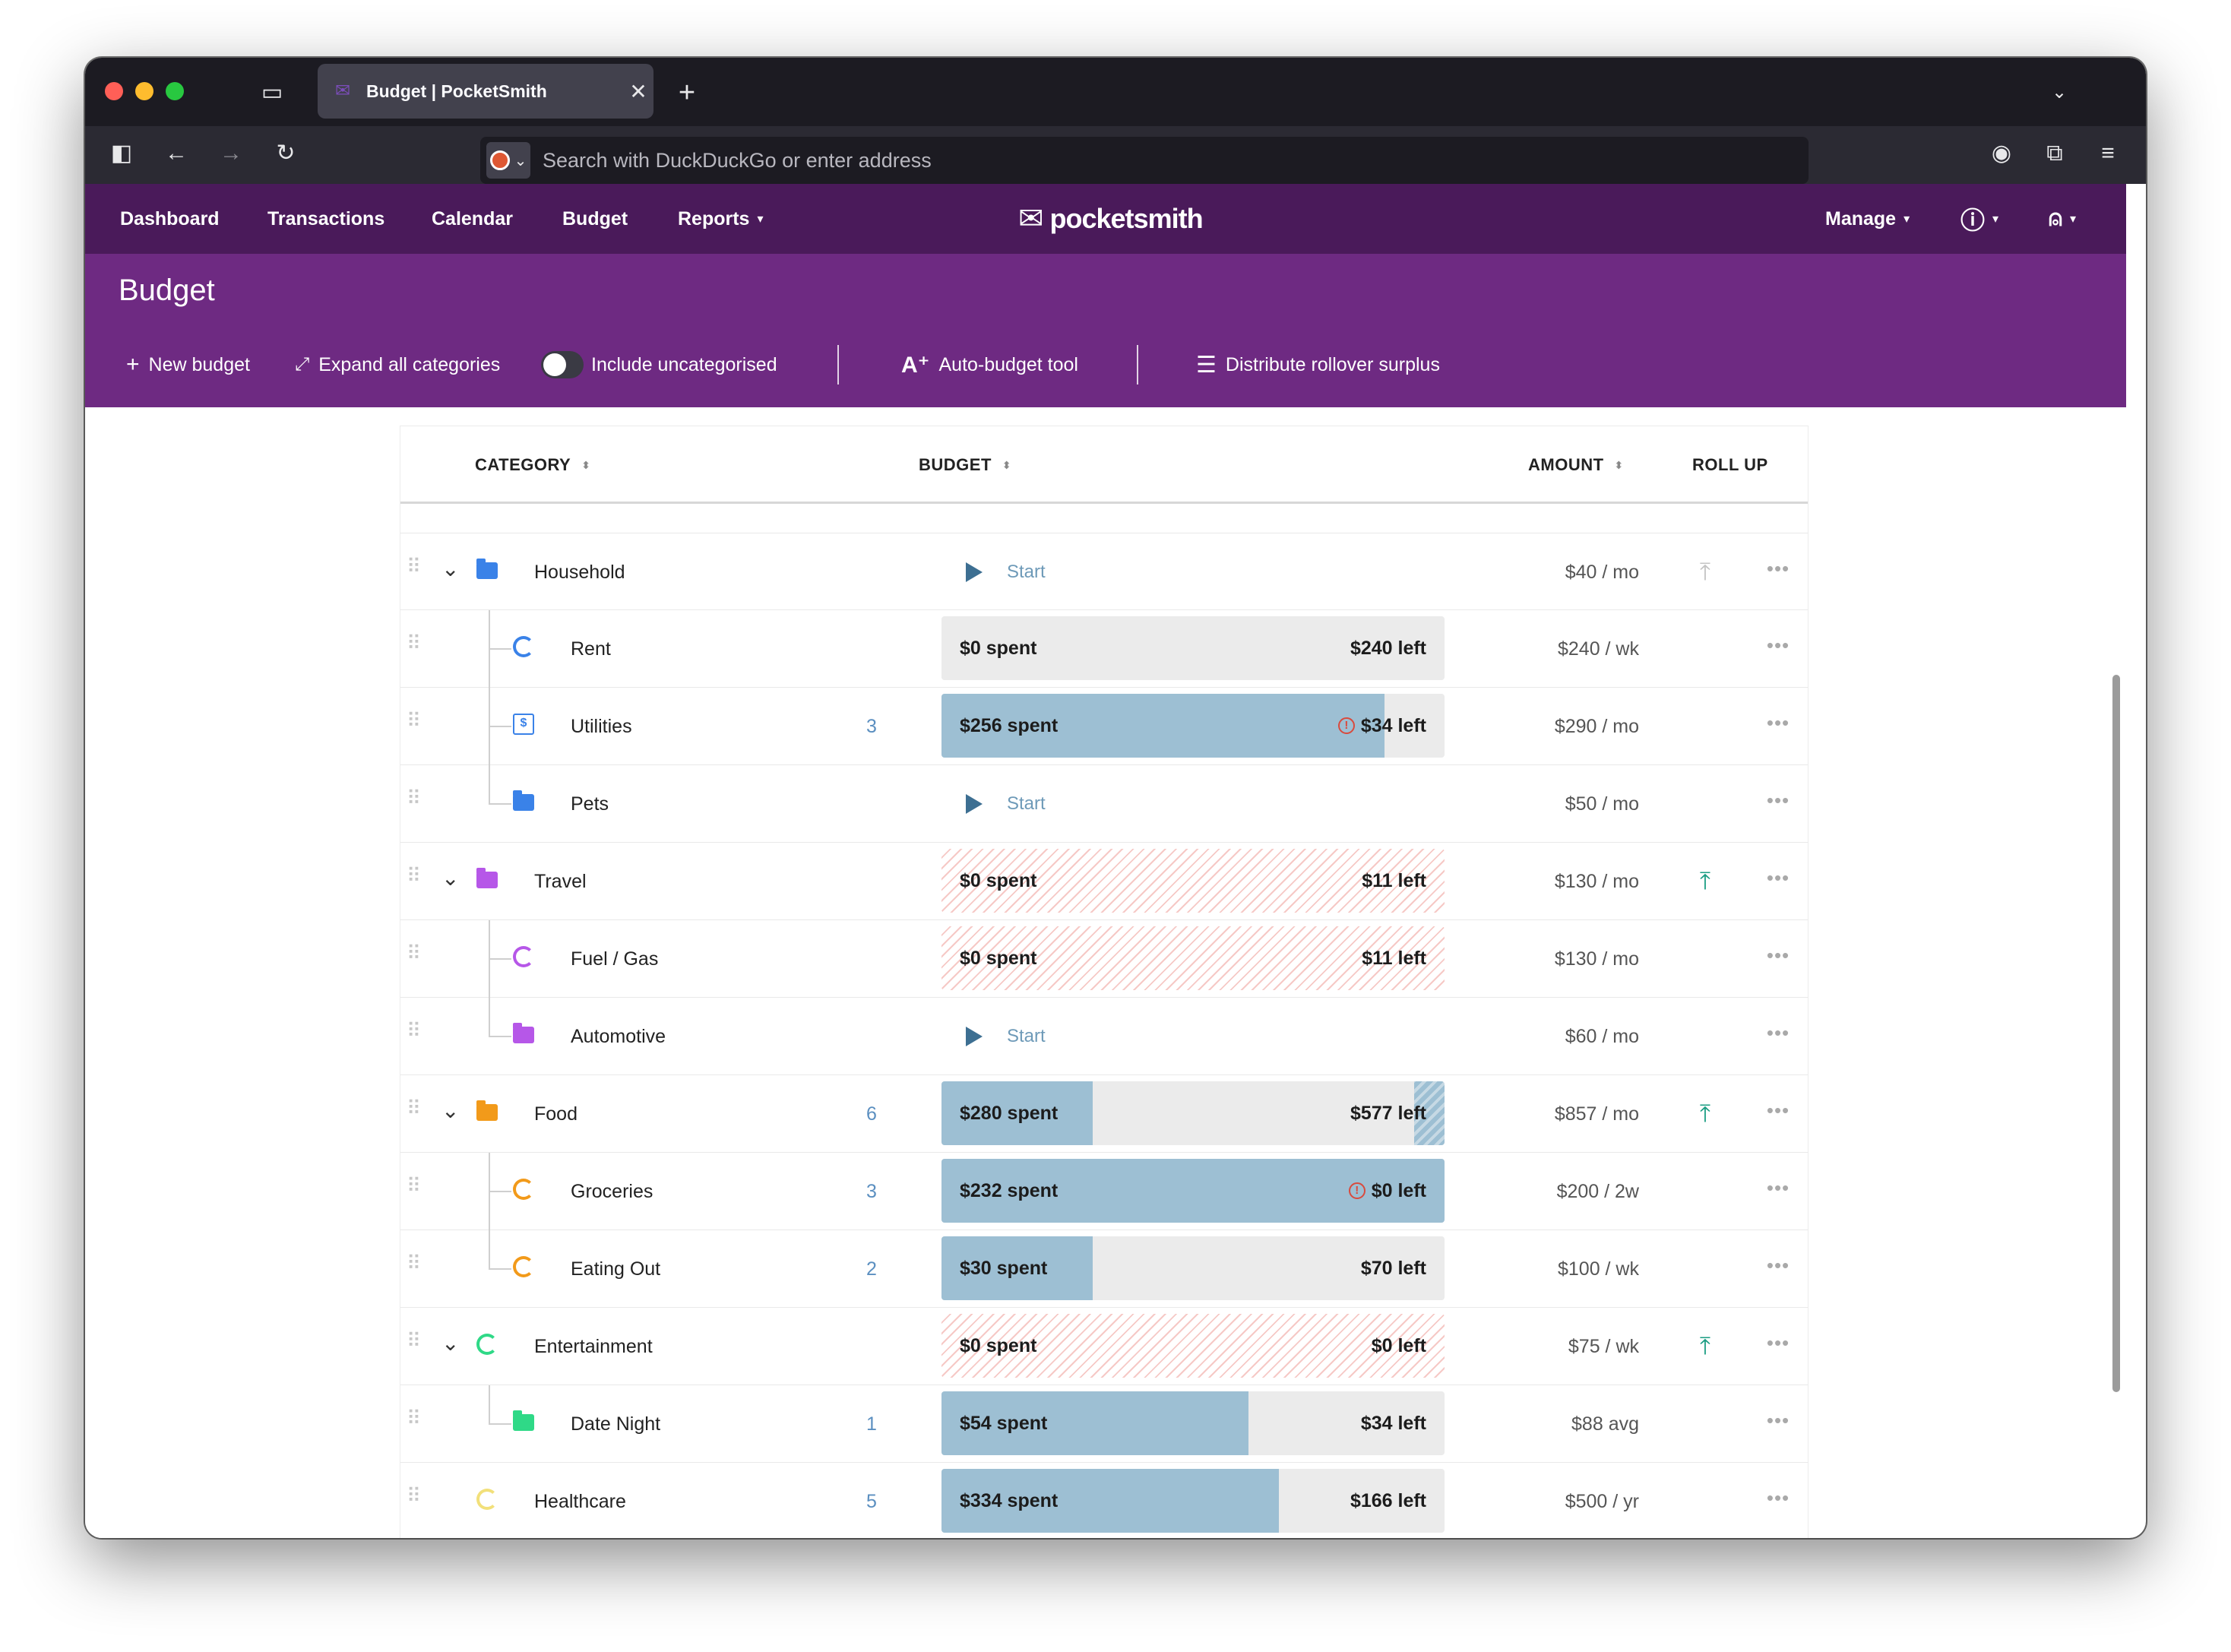  What do you see at coordinates (2059, 93) in the screenshot?
I see `list-all-tabs-chevron-icon: ⌄` at bounding box center [2059, 93].